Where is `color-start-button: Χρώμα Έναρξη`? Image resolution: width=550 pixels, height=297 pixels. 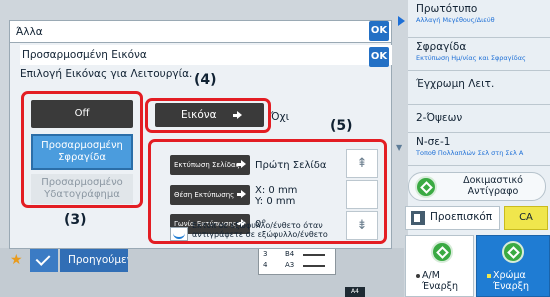 color-start-button: Χρώμα Έναρξη is located at coordinates (513, 266).